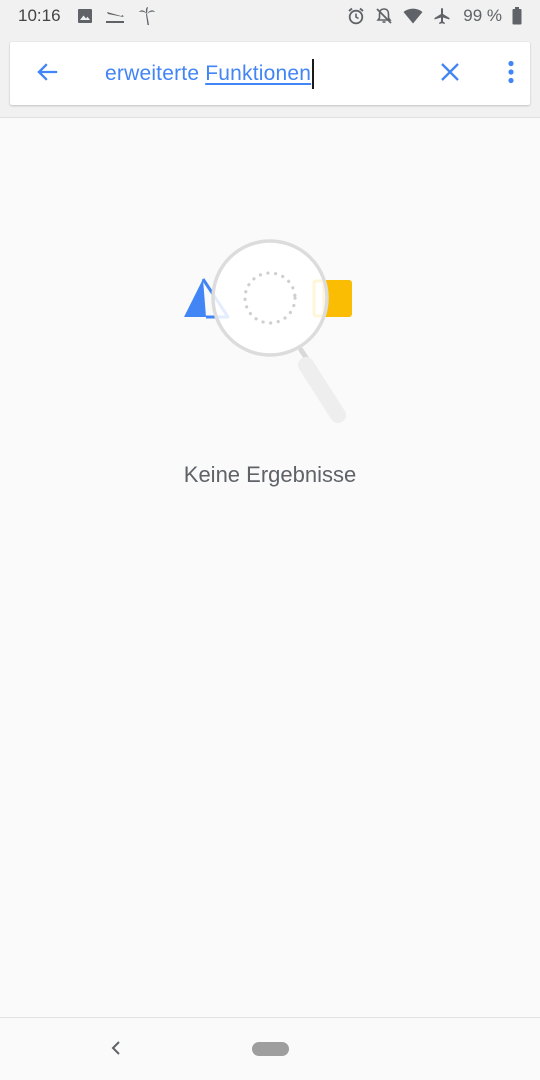 This screenshot has width=540, height=1080. I want to click on search-bar: erweiterte Funktionen, so click(270, 73).